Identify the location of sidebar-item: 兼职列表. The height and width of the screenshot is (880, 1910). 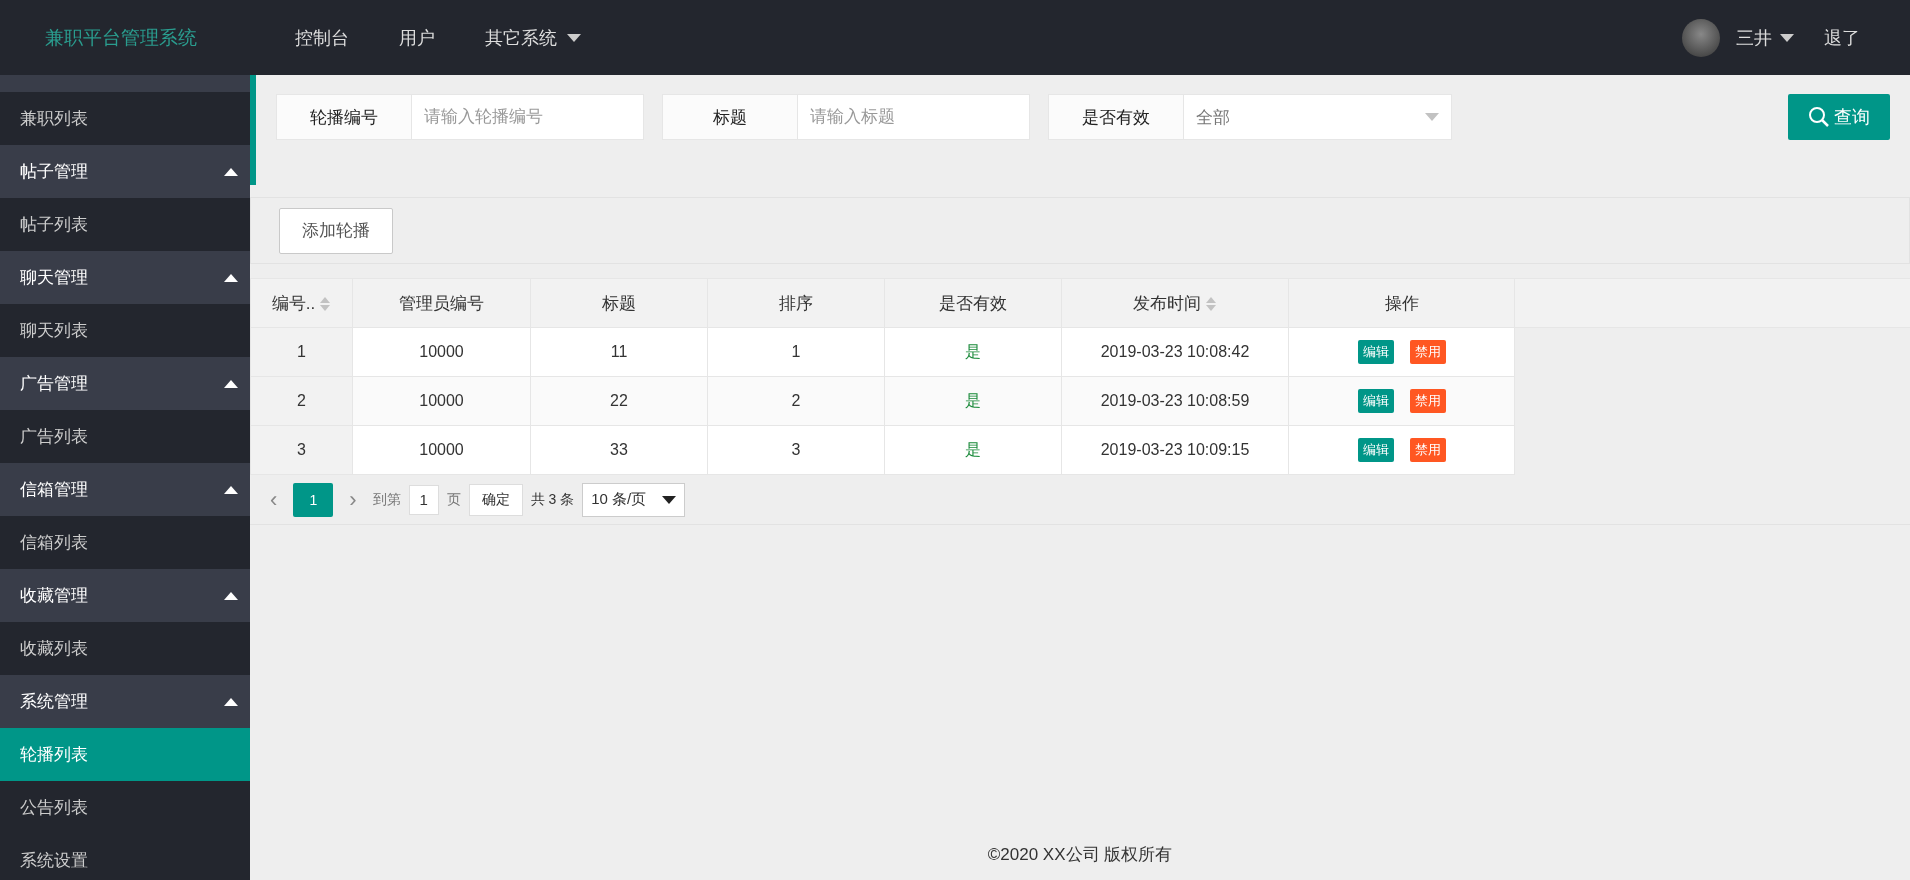
(125, 118).